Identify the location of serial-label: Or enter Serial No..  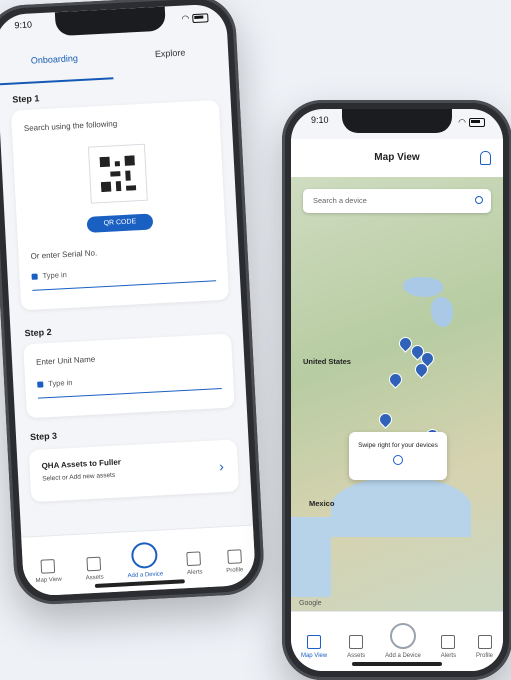
(64, 254).